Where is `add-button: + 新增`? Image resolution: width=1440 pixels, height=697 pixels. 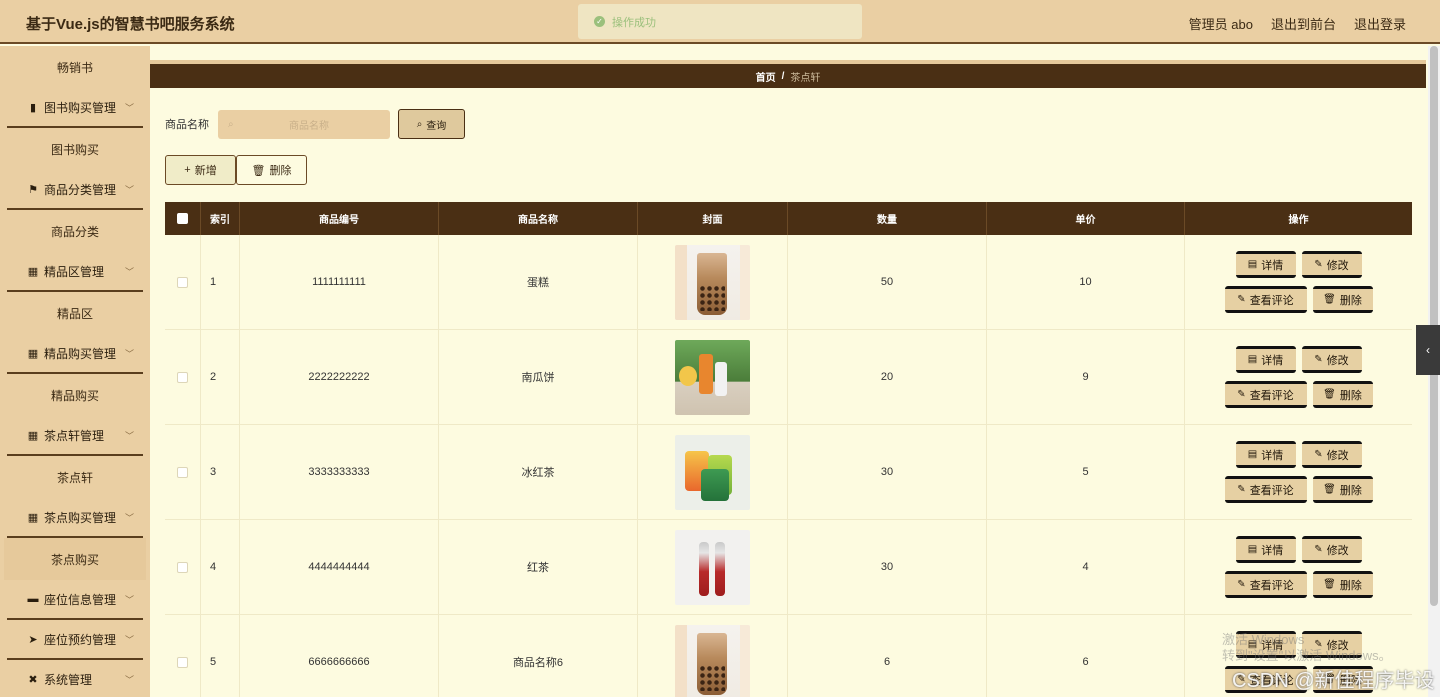
add-button: + 新增 is located at coordinates (200, 170).